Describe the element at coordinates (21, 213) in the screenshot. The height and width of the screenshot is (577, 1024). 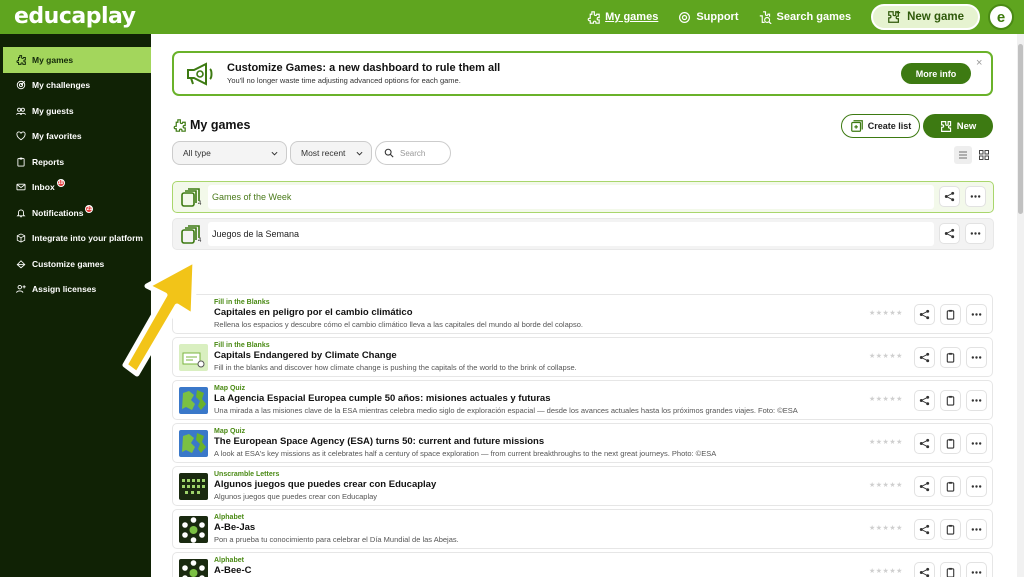
I see `bell-icon` at that location.